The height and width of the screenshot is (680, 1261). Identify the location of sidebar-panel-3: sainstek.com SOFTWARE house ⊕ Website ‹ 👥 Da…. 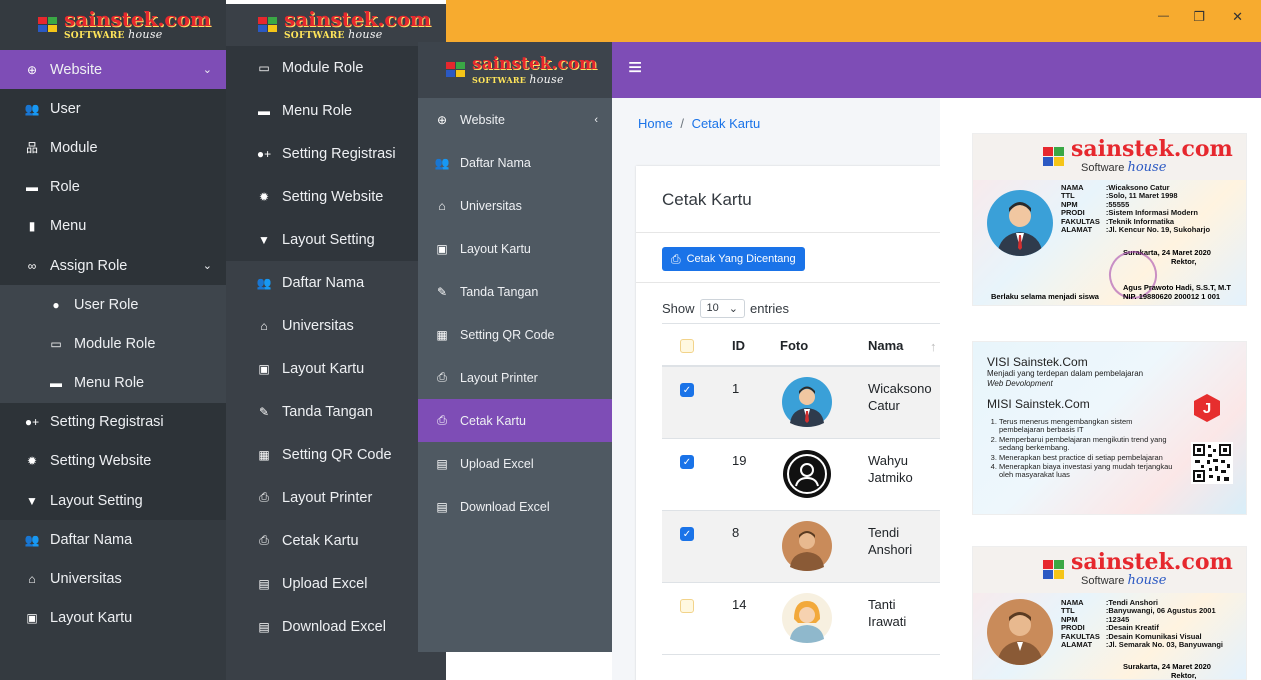
(515, 347).